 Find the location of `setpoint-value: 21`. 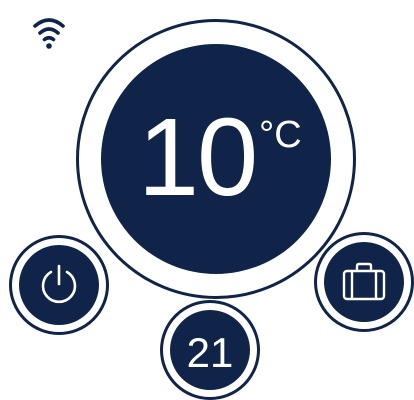

setpoint-value: 21 is located at coordinates (210, 352).